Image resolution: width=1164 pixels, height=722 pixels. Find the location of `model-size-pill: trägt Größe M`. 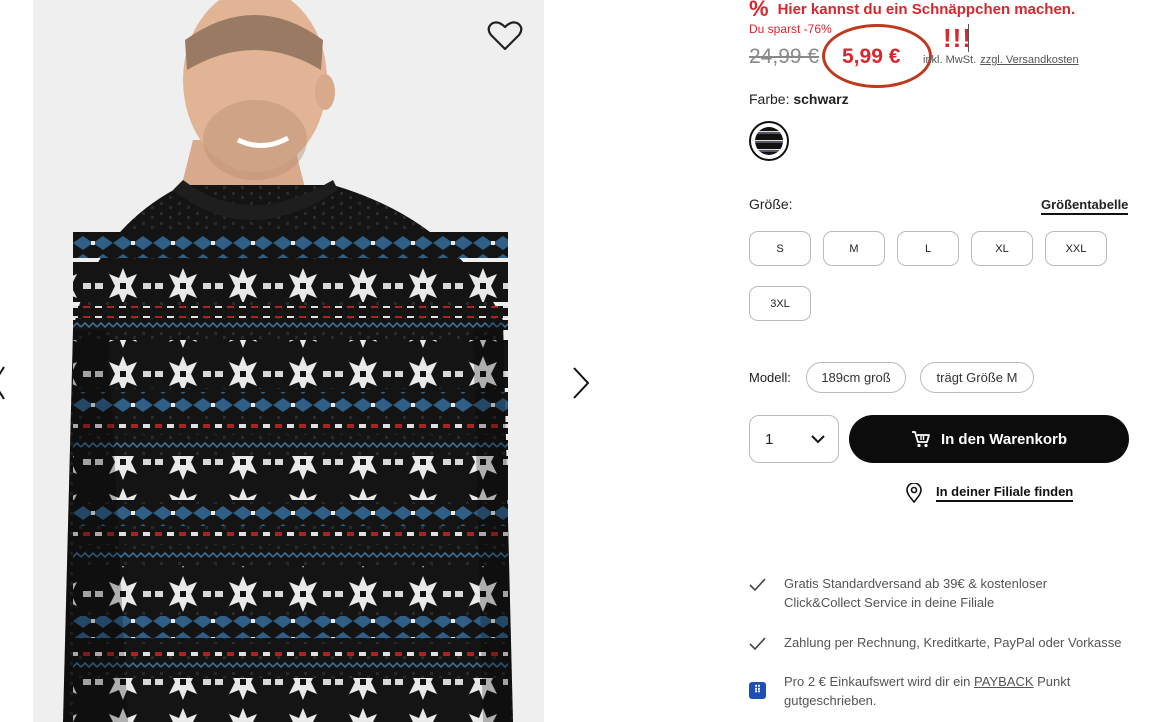

model-size-pill: trägt Größe M is located at coordinates (977, 377).